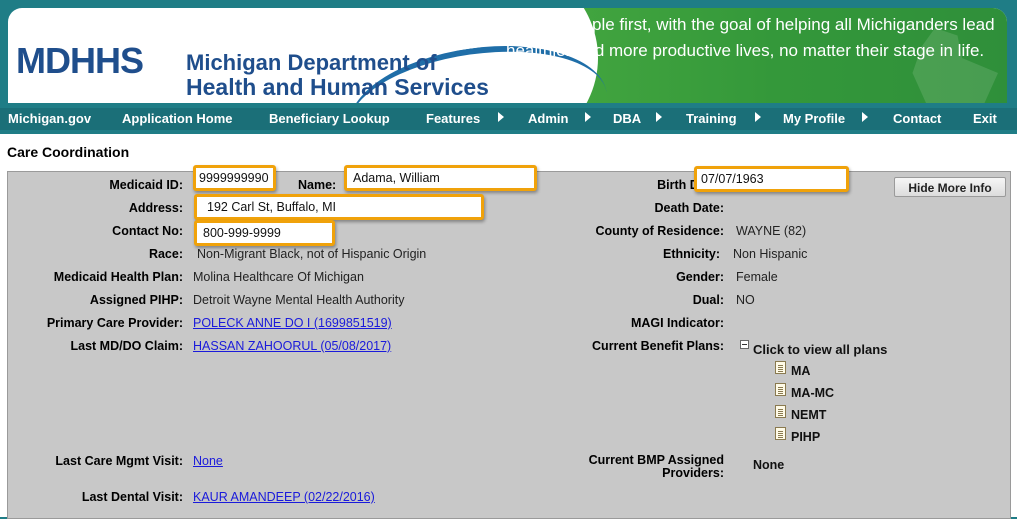 The width and height of the screenshot is (1017, 519). What do you see at coordinates (808, 415) in the screenshot?
I see `plan-item-nemt: NEMT` at bounding box center [808, 415].